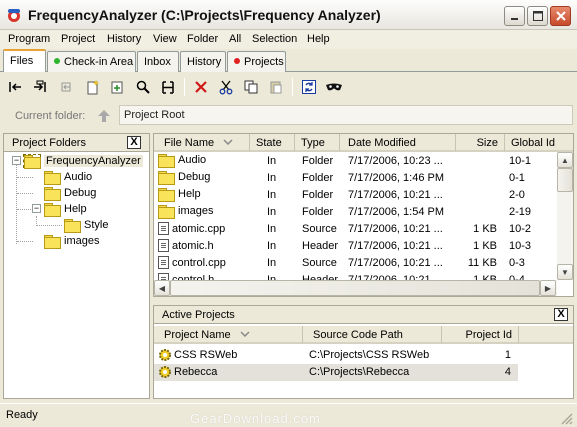  Describe the element at coordinates (165, 39) in the screenshot. I see `menu-view: View` at that location.